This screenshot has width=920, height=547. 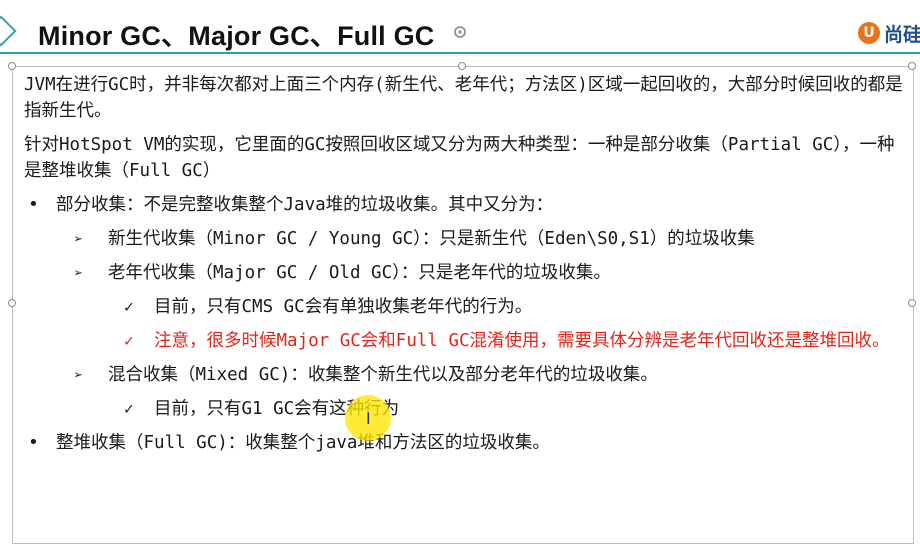 What do you see at coordinates (462, 66) in the screenshot?
I see `resize-handle-top` at bounding box center [462, 66].